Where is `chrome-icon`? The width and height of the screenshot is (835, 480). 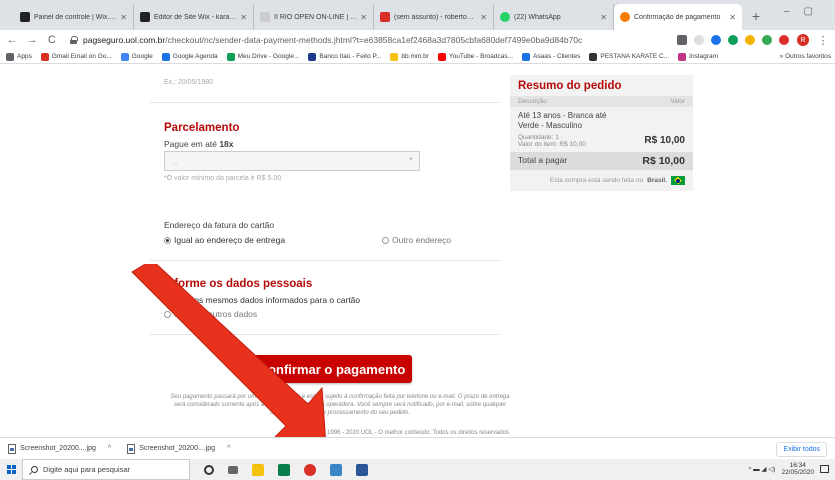 chrome-icon is located at coordinates (310, 469).